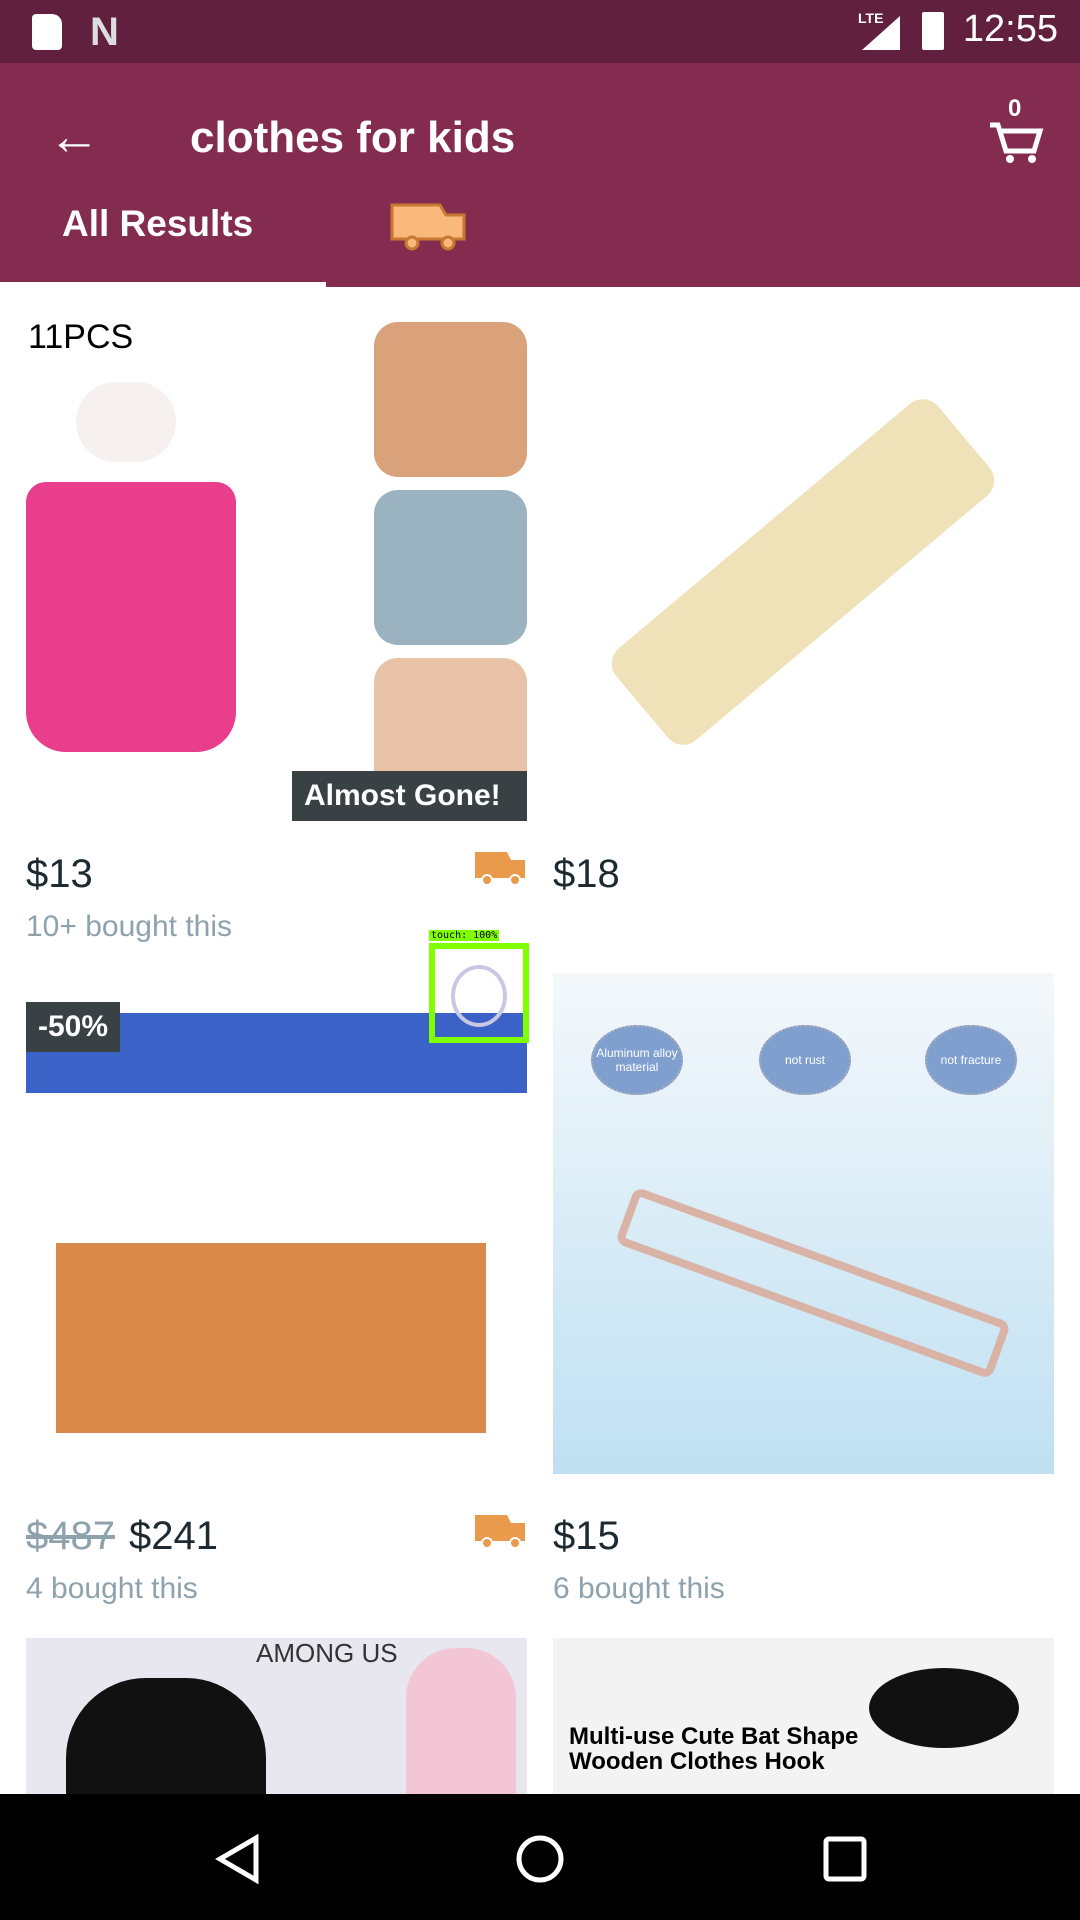 The width and height of the screenshot is (1080, 1920). I want to click on back-triangle-icon, so click(237, 1859).